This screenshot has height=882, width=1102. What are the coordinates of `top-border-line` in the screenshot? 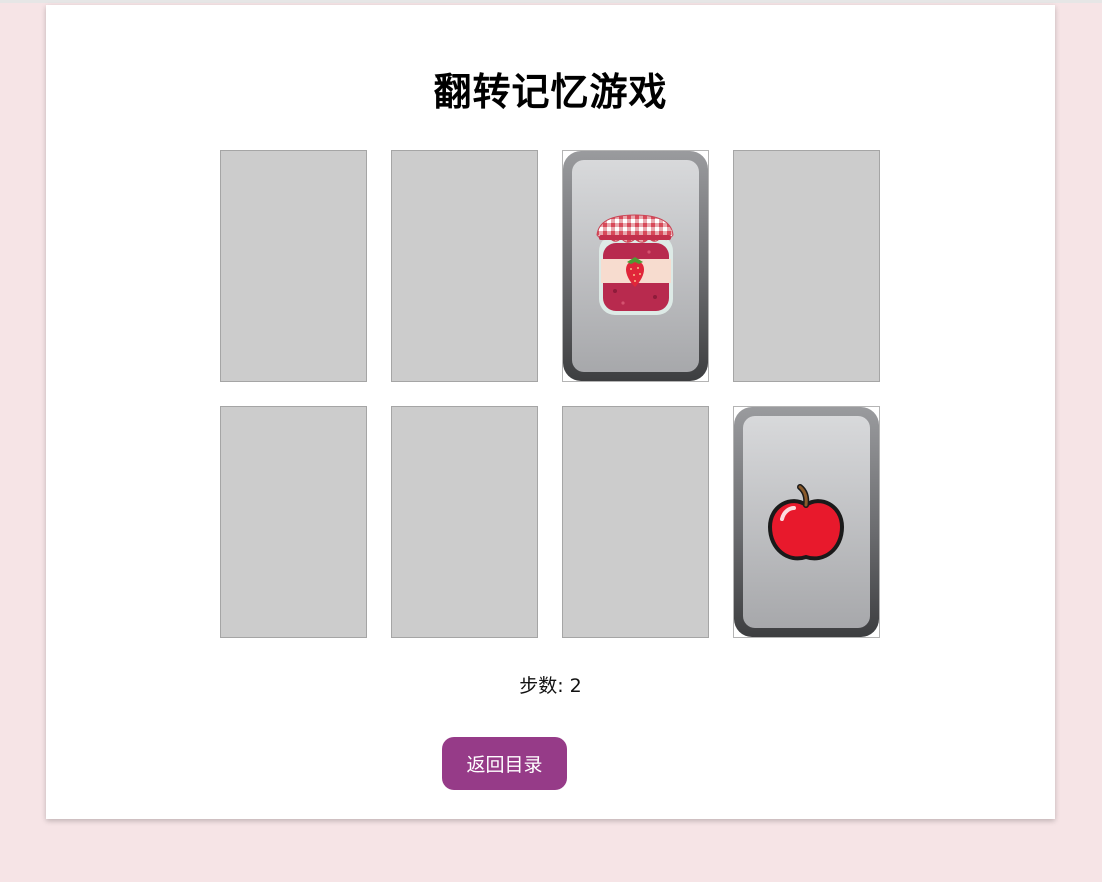 It's located at (551, 1).